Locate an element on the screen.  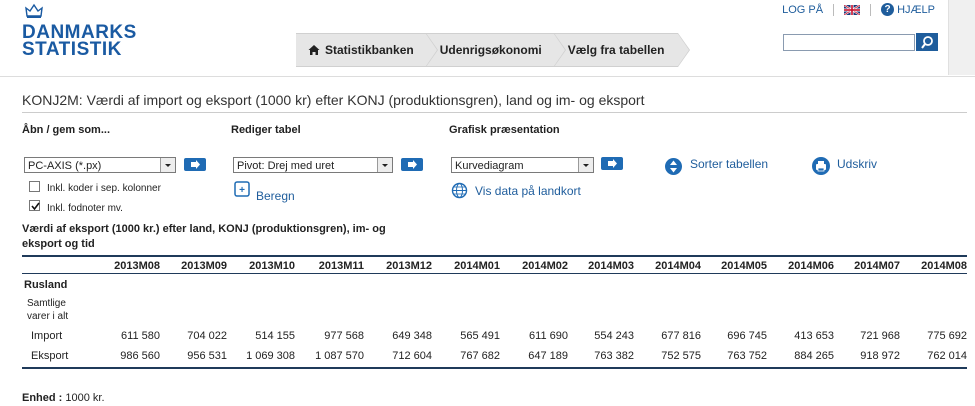
logo: DANMARKS STATISTIK is located at coordinates (79, 41).